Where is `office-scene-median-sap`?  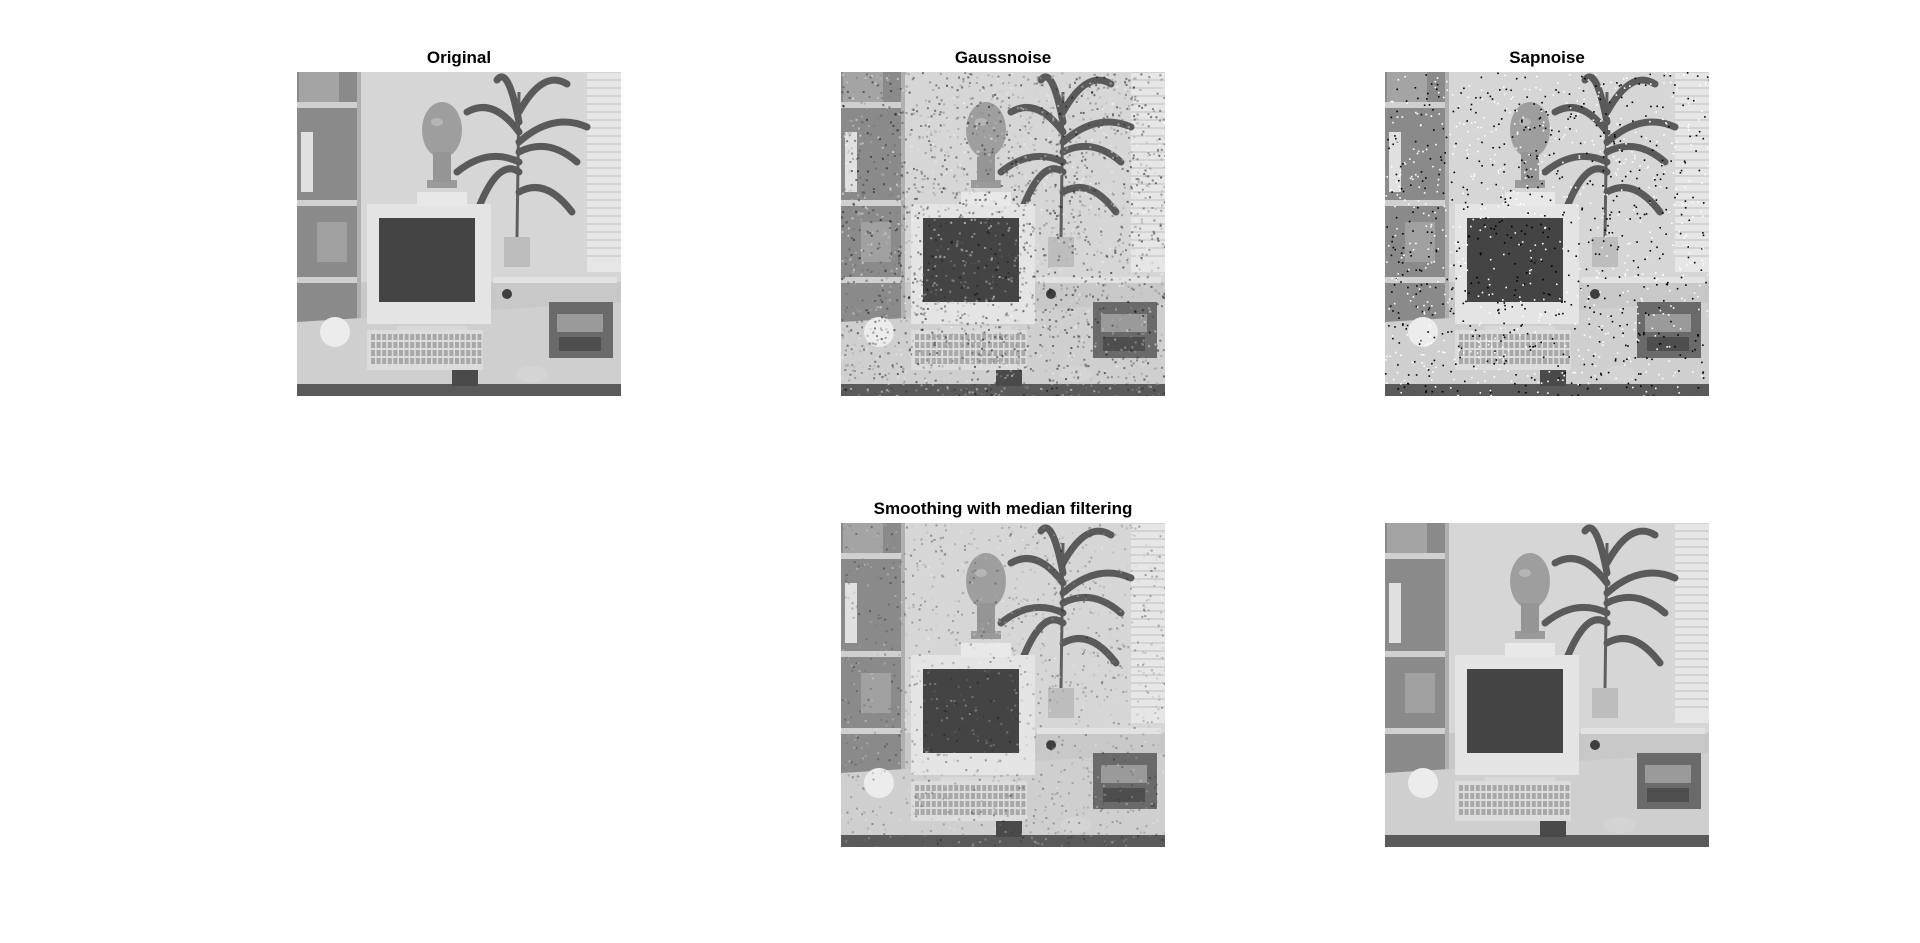 office-scene-median-sap is located at coordinates (1547, 685).